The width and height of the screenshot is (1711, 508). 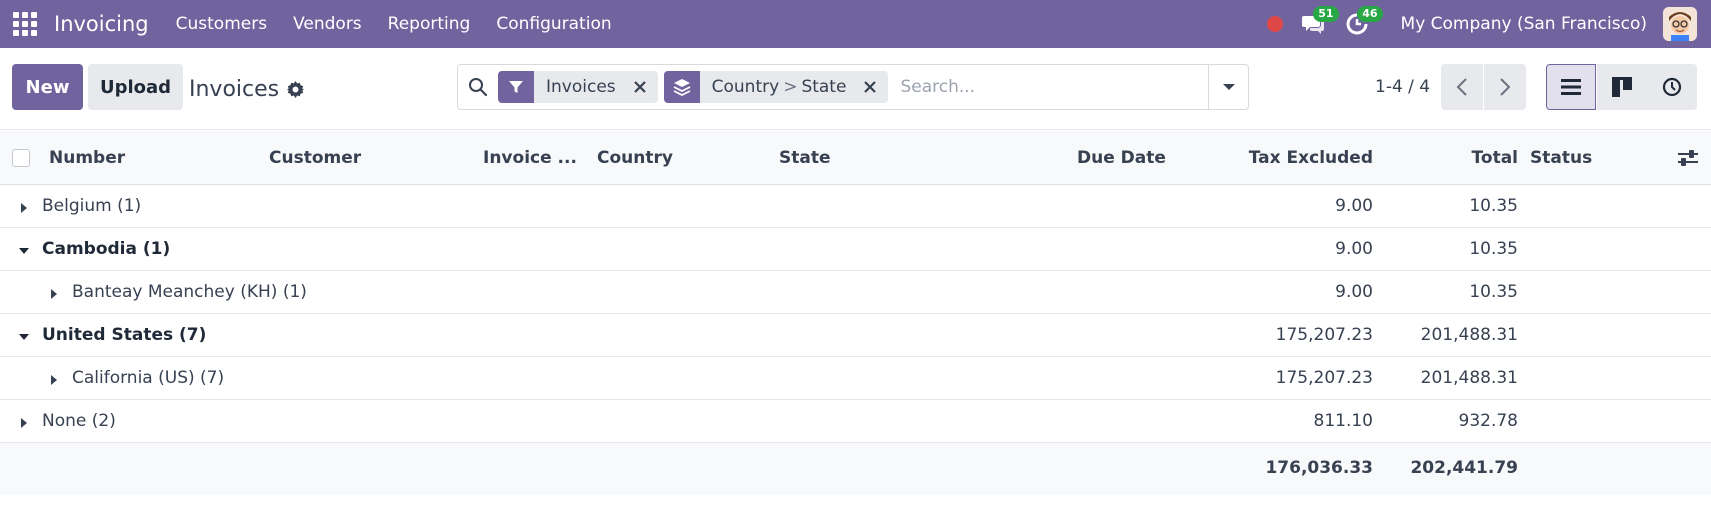 I want to click on footer-tax-excluded: 176,036.33, so click(x=1319, y=468).